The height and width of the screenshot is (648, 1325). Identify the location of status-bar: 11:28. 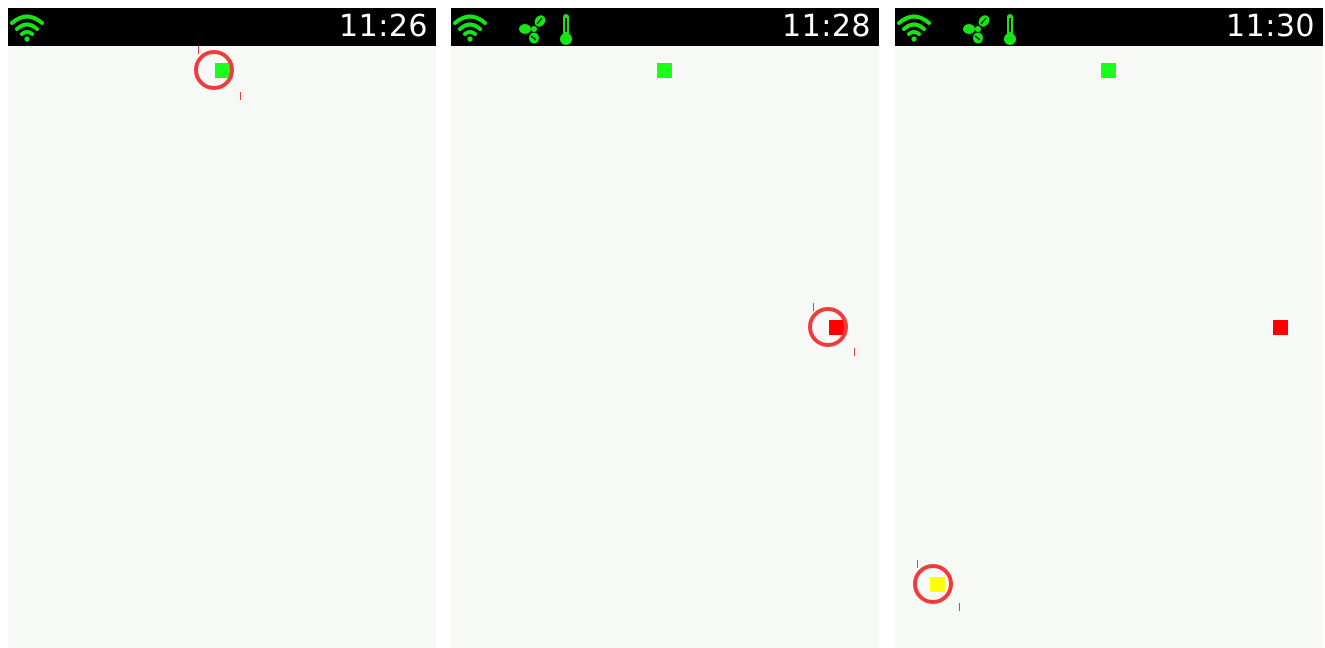
(665, 27).